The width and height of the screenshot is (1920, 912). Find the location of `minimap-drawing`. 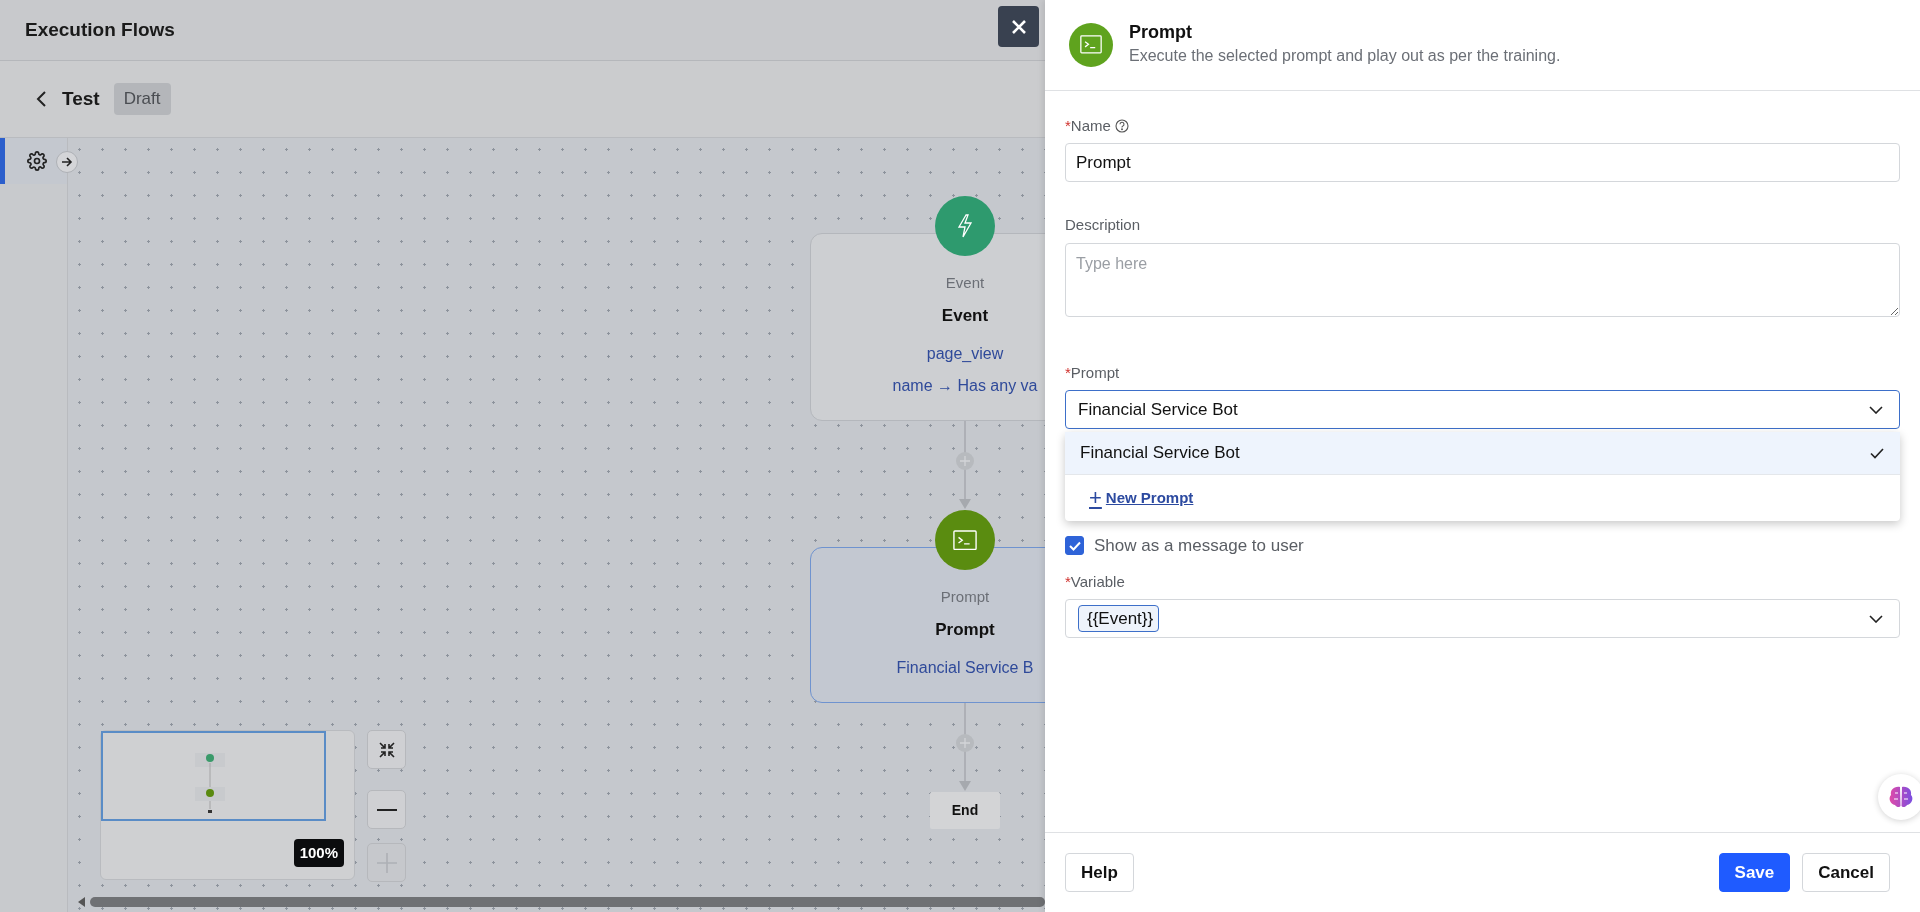

minimap-drawing is located at coordinates (210, 783).